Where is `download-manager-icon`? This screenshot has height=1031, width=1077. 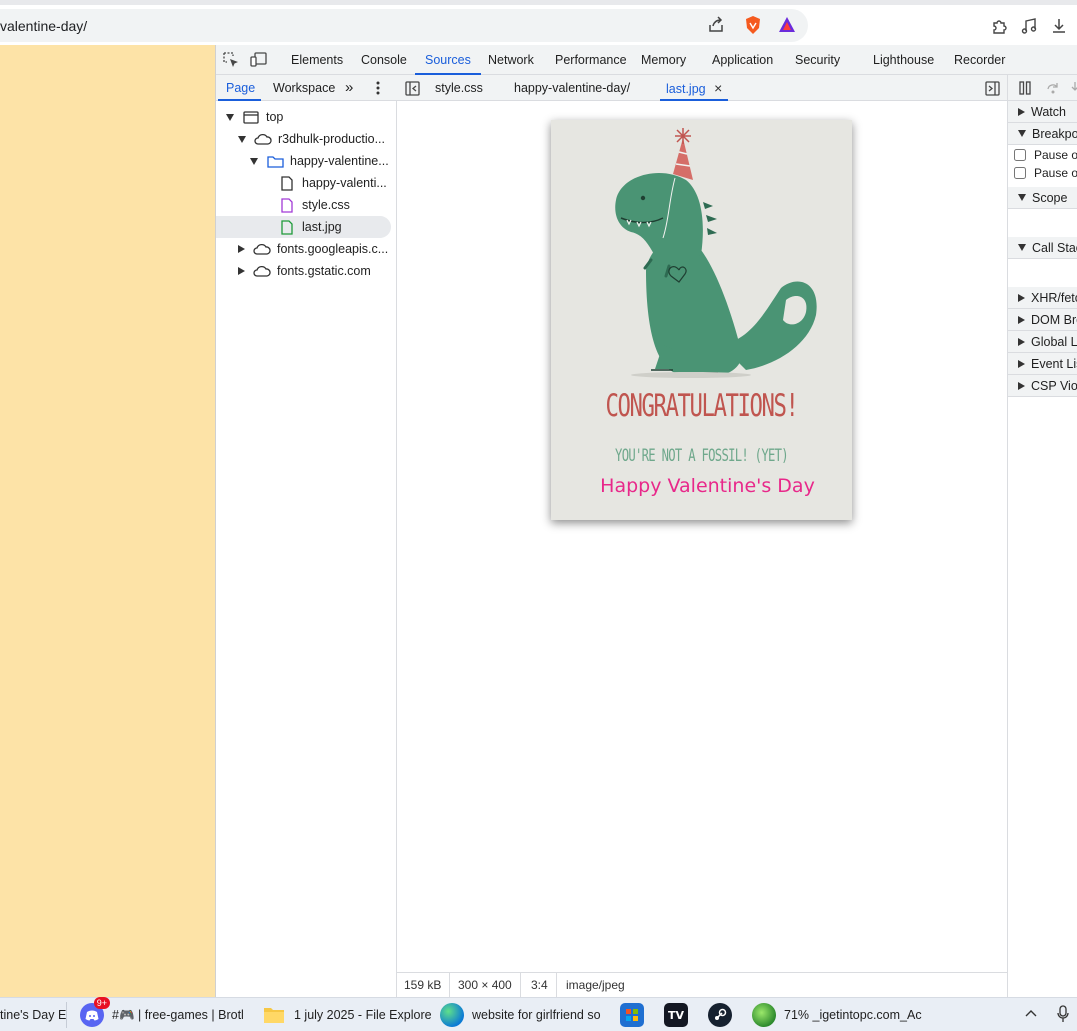 download-manager-icon is located at coordinates (764, 1015).